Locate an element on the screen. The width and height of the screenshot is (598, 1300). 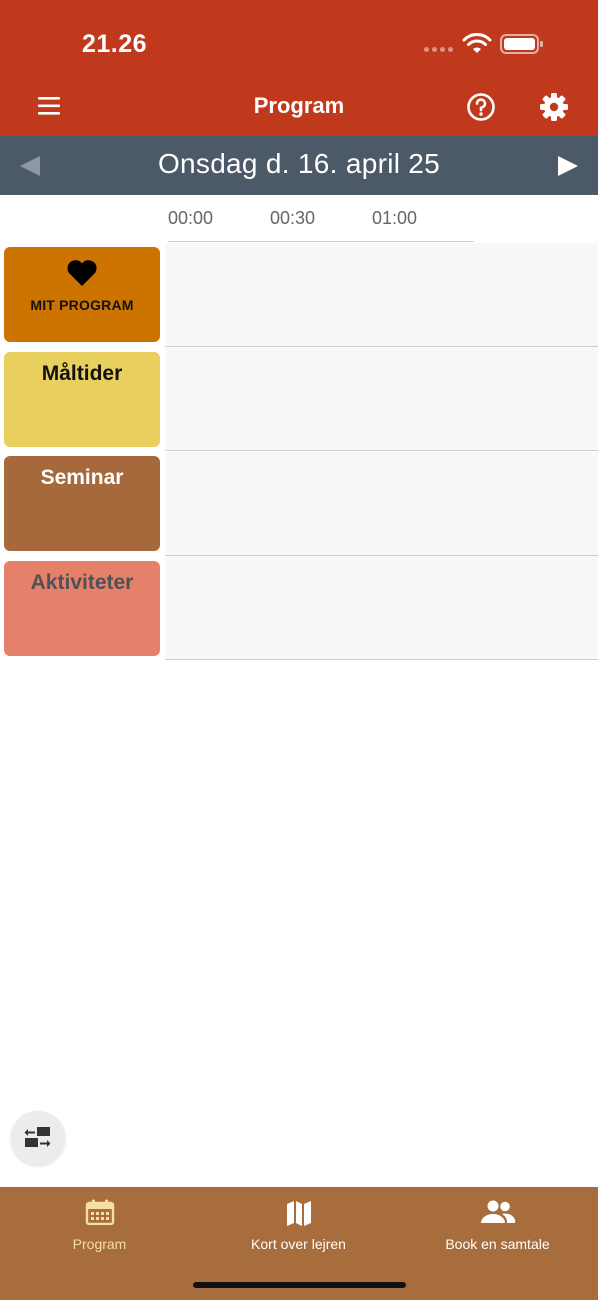
tab-label: Kort over lejren is located at coordinates (298, 1244).